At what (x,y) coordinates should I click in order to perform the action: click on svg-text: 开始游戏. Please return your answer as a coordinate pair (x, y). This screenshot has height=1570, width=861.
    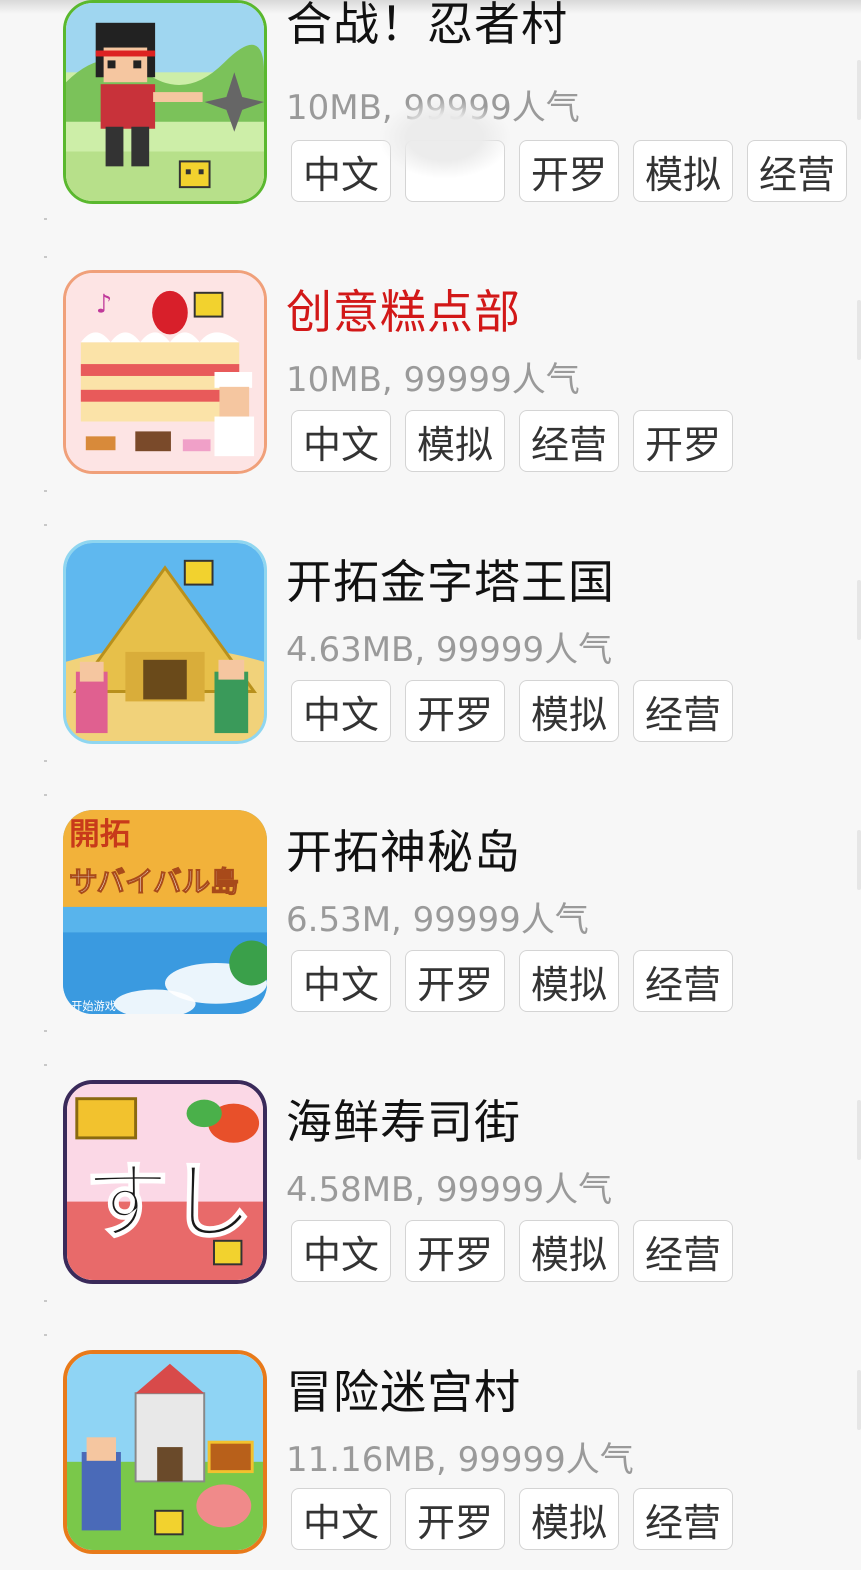
    Looking at the image, I should click on (93, 1006).